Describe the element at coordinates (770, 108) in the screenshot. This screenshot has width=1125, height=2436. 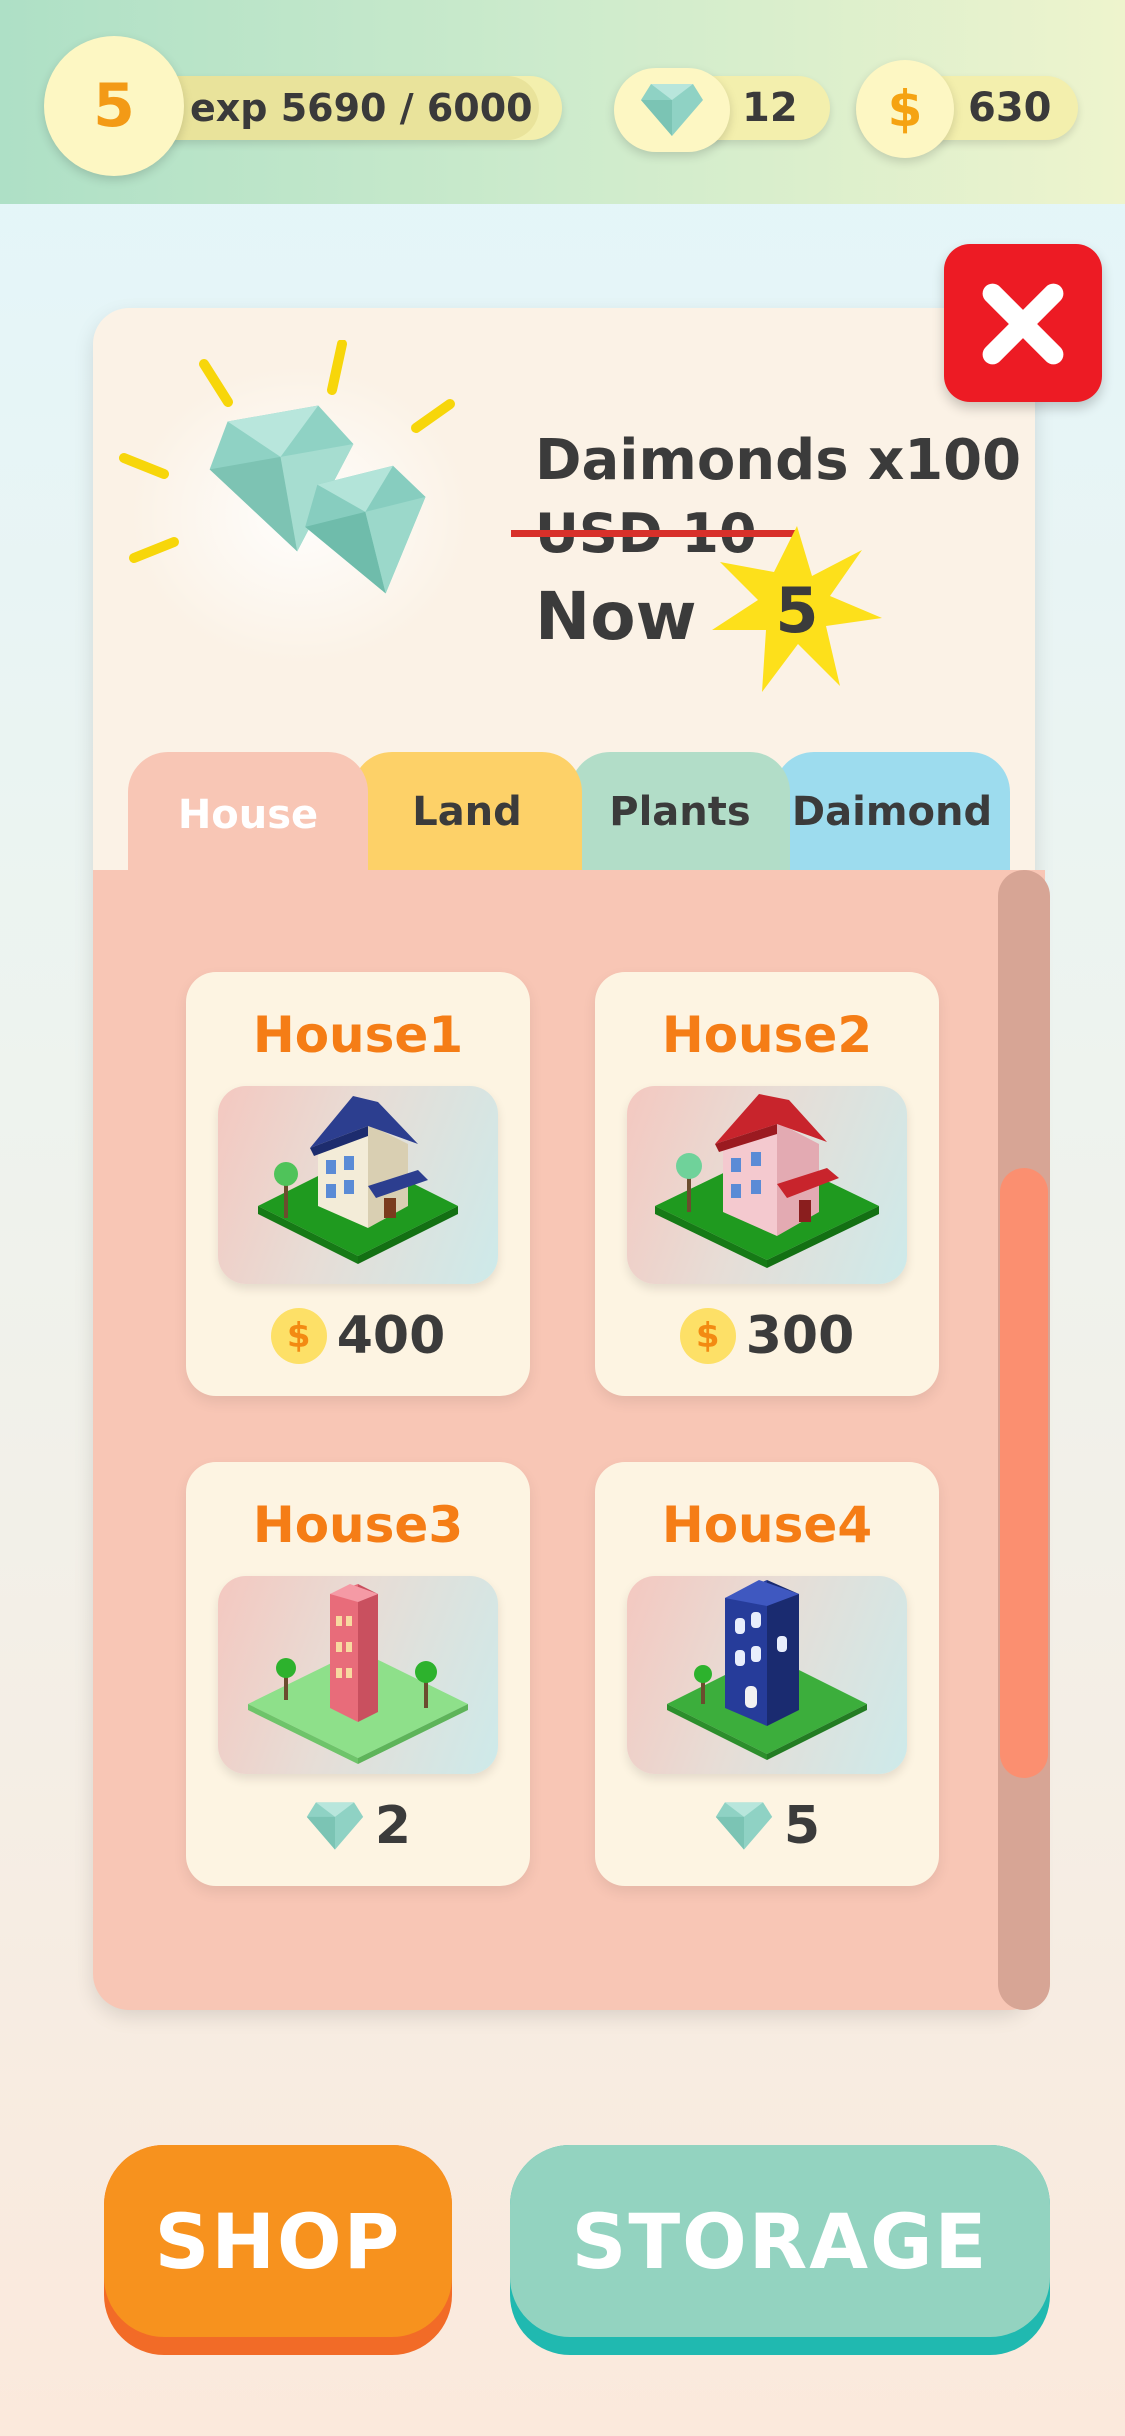
I see `diamond-count: 12` at that location.